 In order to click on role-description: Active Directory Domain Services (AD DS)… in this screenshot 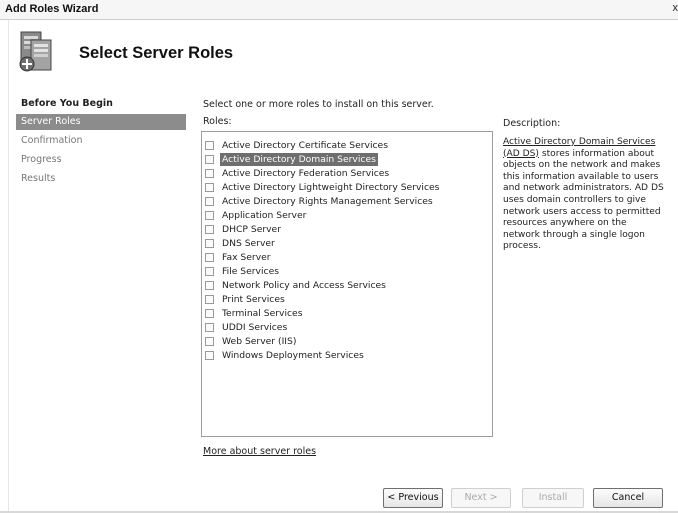, I will do `click(584, 195)`.